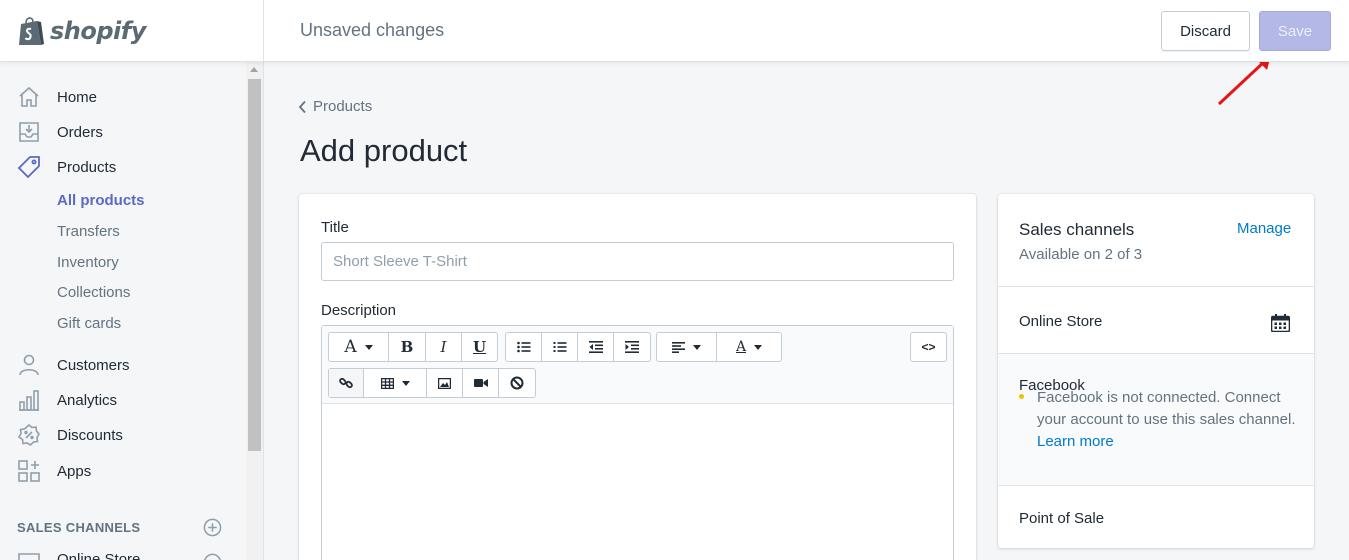 The image size is (1349, 560). I want to click on top-bar: shopify Unsaved changes Discard Save, so click(674, 31).